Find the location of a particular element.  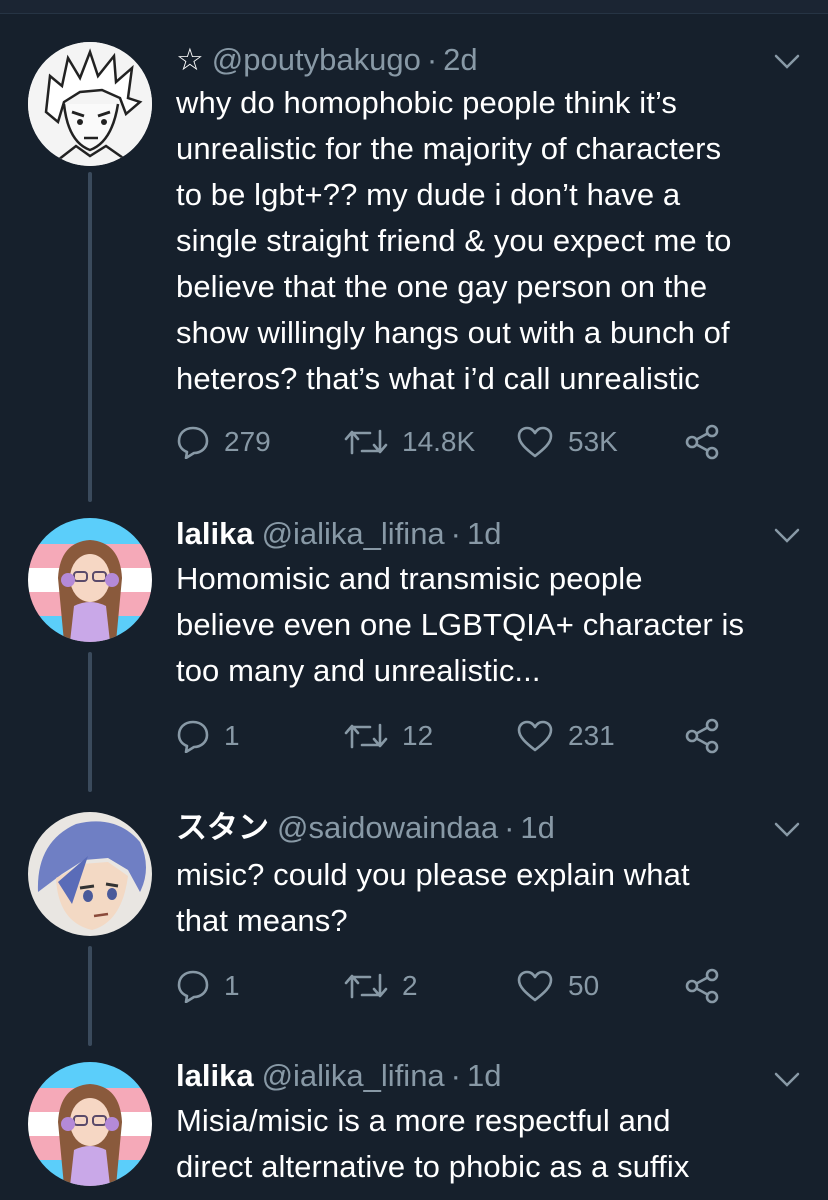

retweet-count: 14.8K is located at coordinates (439, 441).